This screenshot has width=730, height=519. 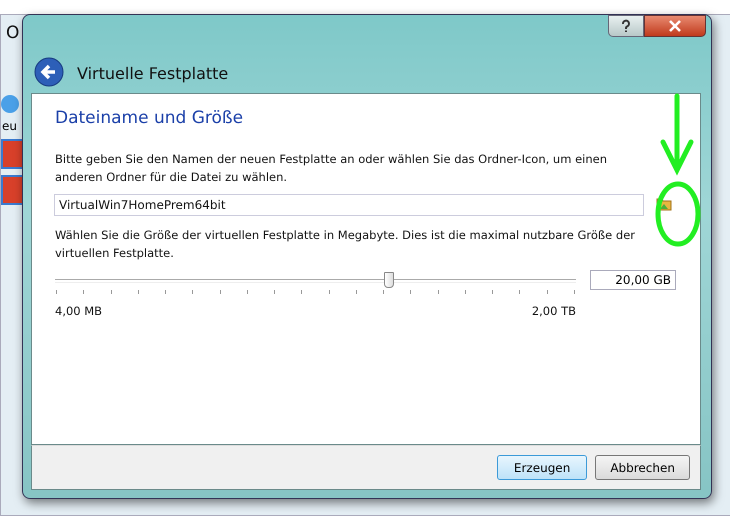 I want to click on dialog-button: Erzeugen, so click(x=542, y=467).